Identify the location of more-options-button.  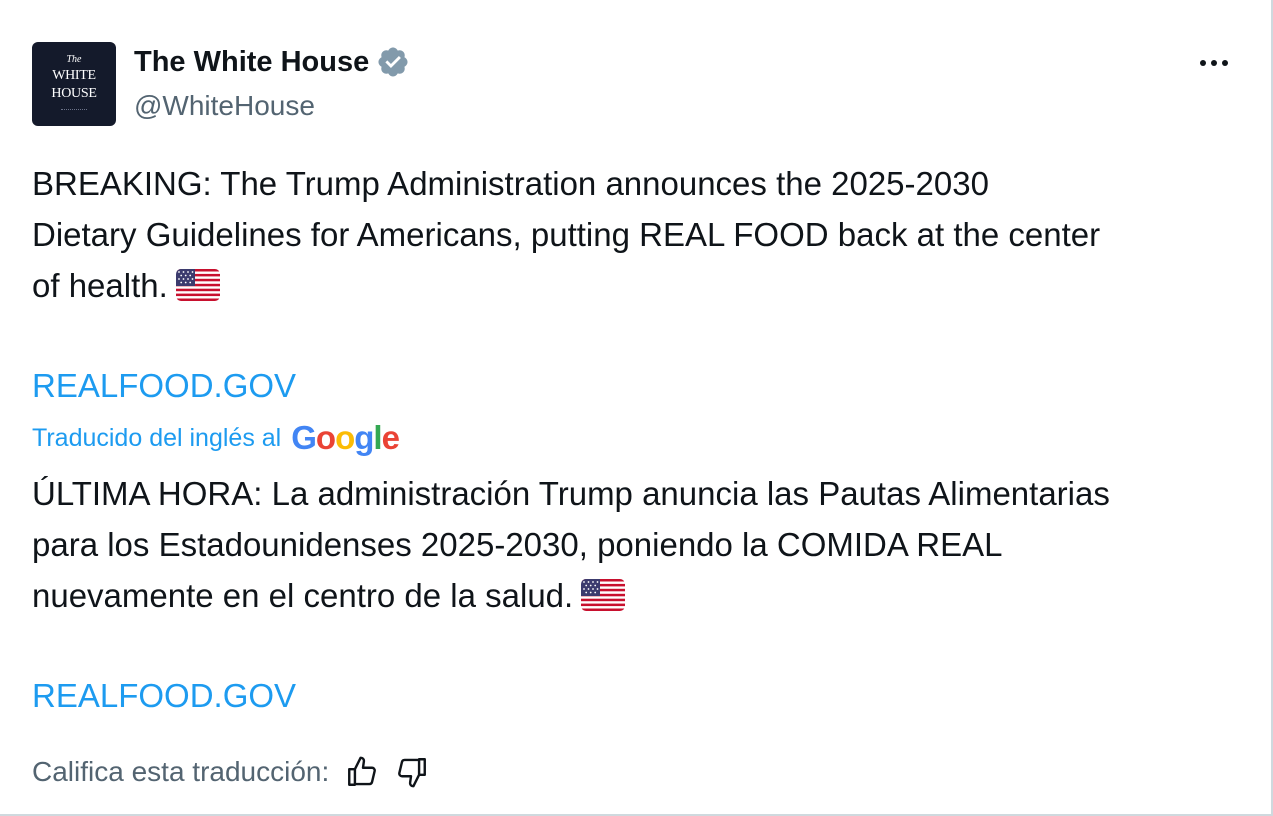
(1214, 63).